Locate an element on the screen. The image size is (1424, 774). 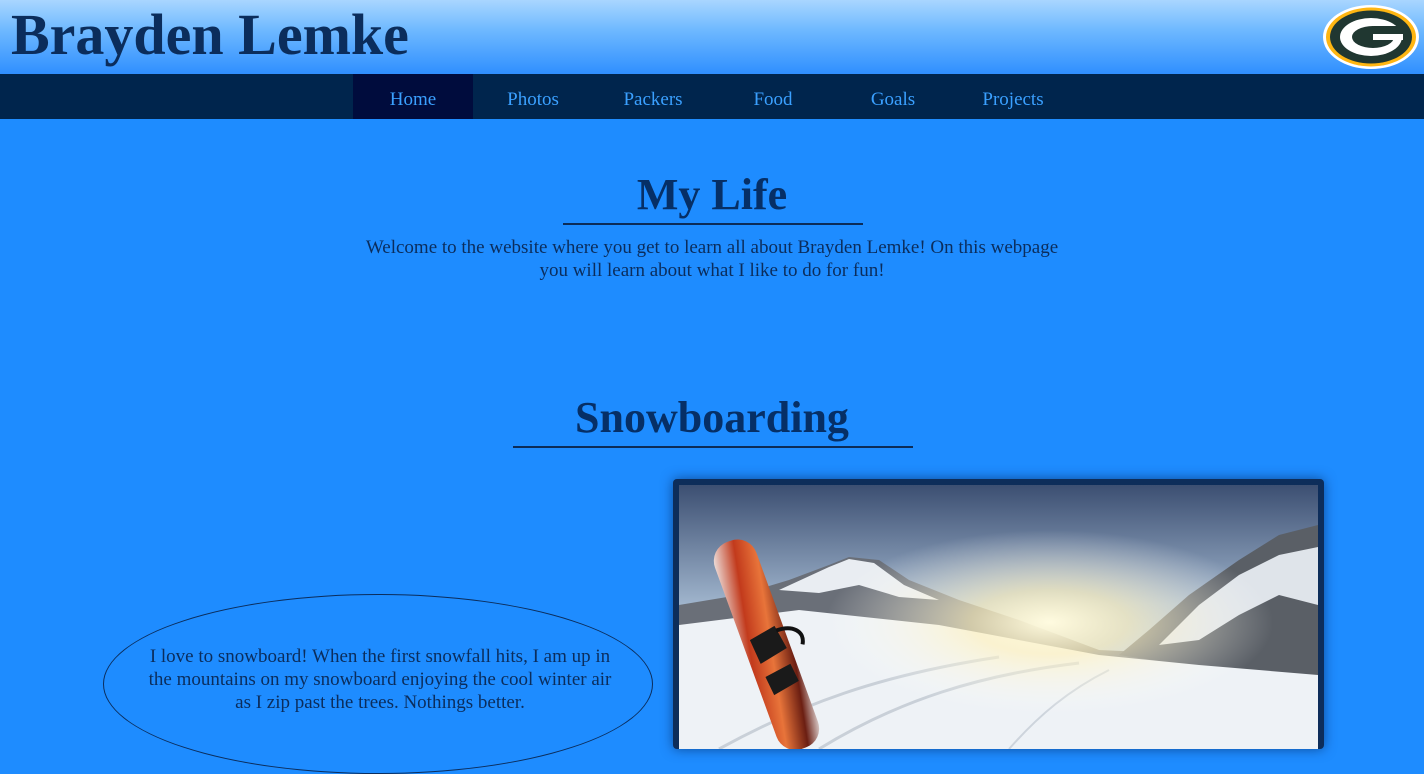
site-title: Brayden Lemke is located at coordinates (210, 34).